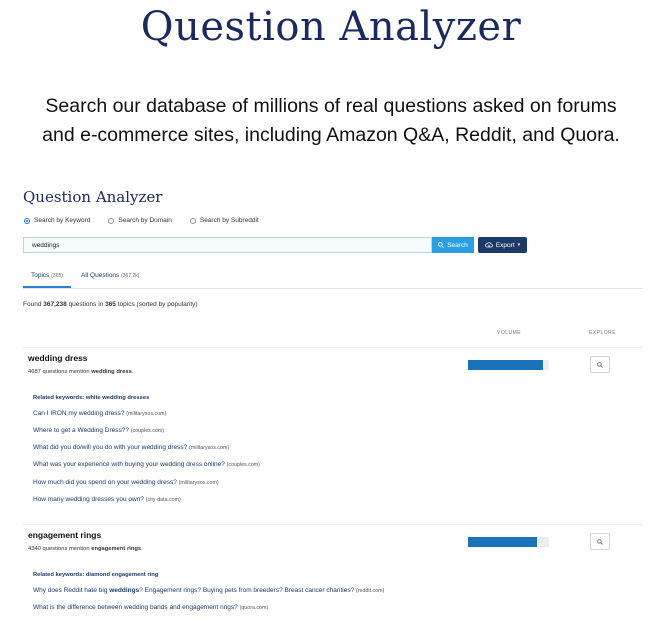 This screenshot has height=628, width=662. I want to click on radio-selected-icon, so click(27, 220).